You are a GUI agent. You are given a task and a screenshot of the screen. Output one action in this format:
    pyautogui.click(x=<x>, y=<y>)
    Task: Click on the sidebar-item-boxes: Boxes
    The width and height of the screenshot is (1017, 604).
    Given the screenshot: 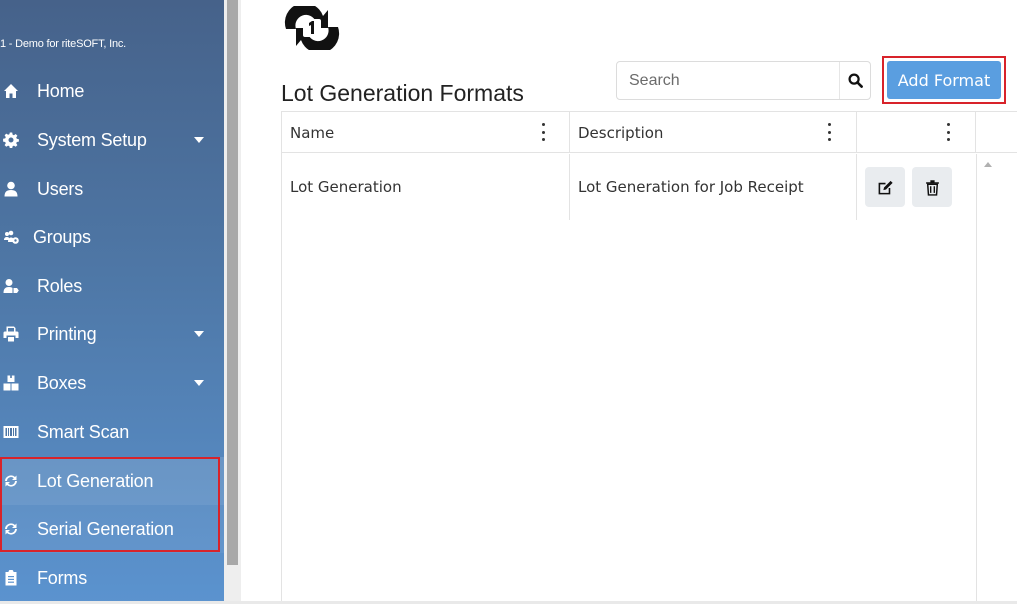 What is the action you would take?
    pyautogui.click(x=112, y=383)
    